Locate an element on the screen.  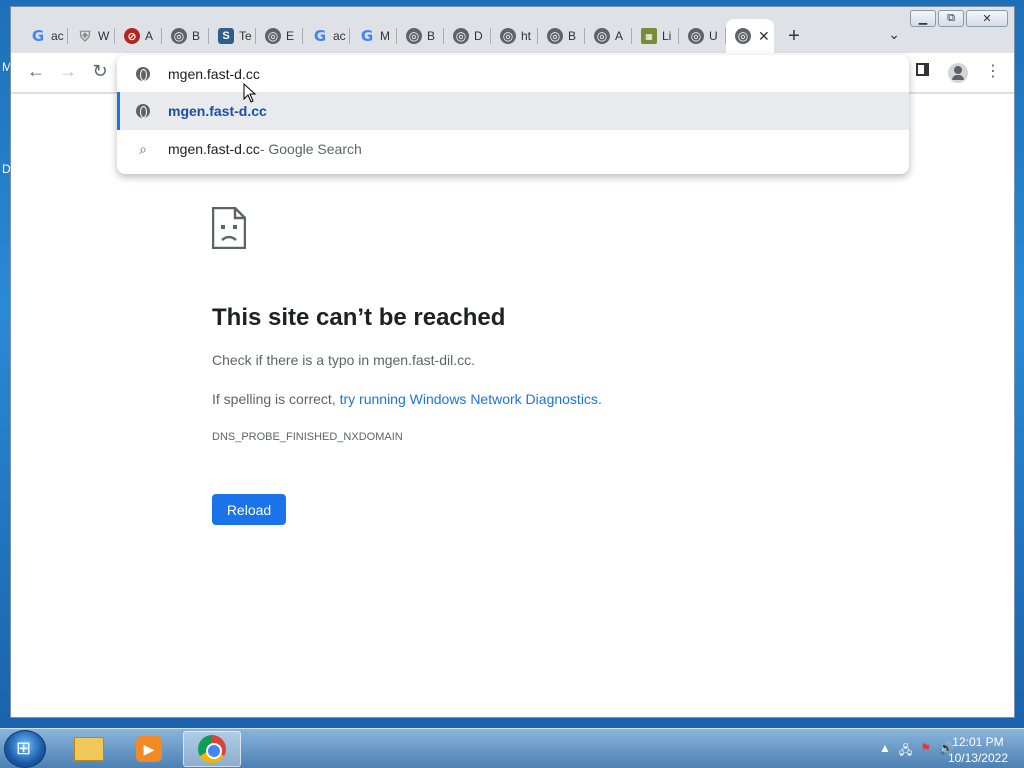
tab: ⊘ A is located at coordinates (138, 36).